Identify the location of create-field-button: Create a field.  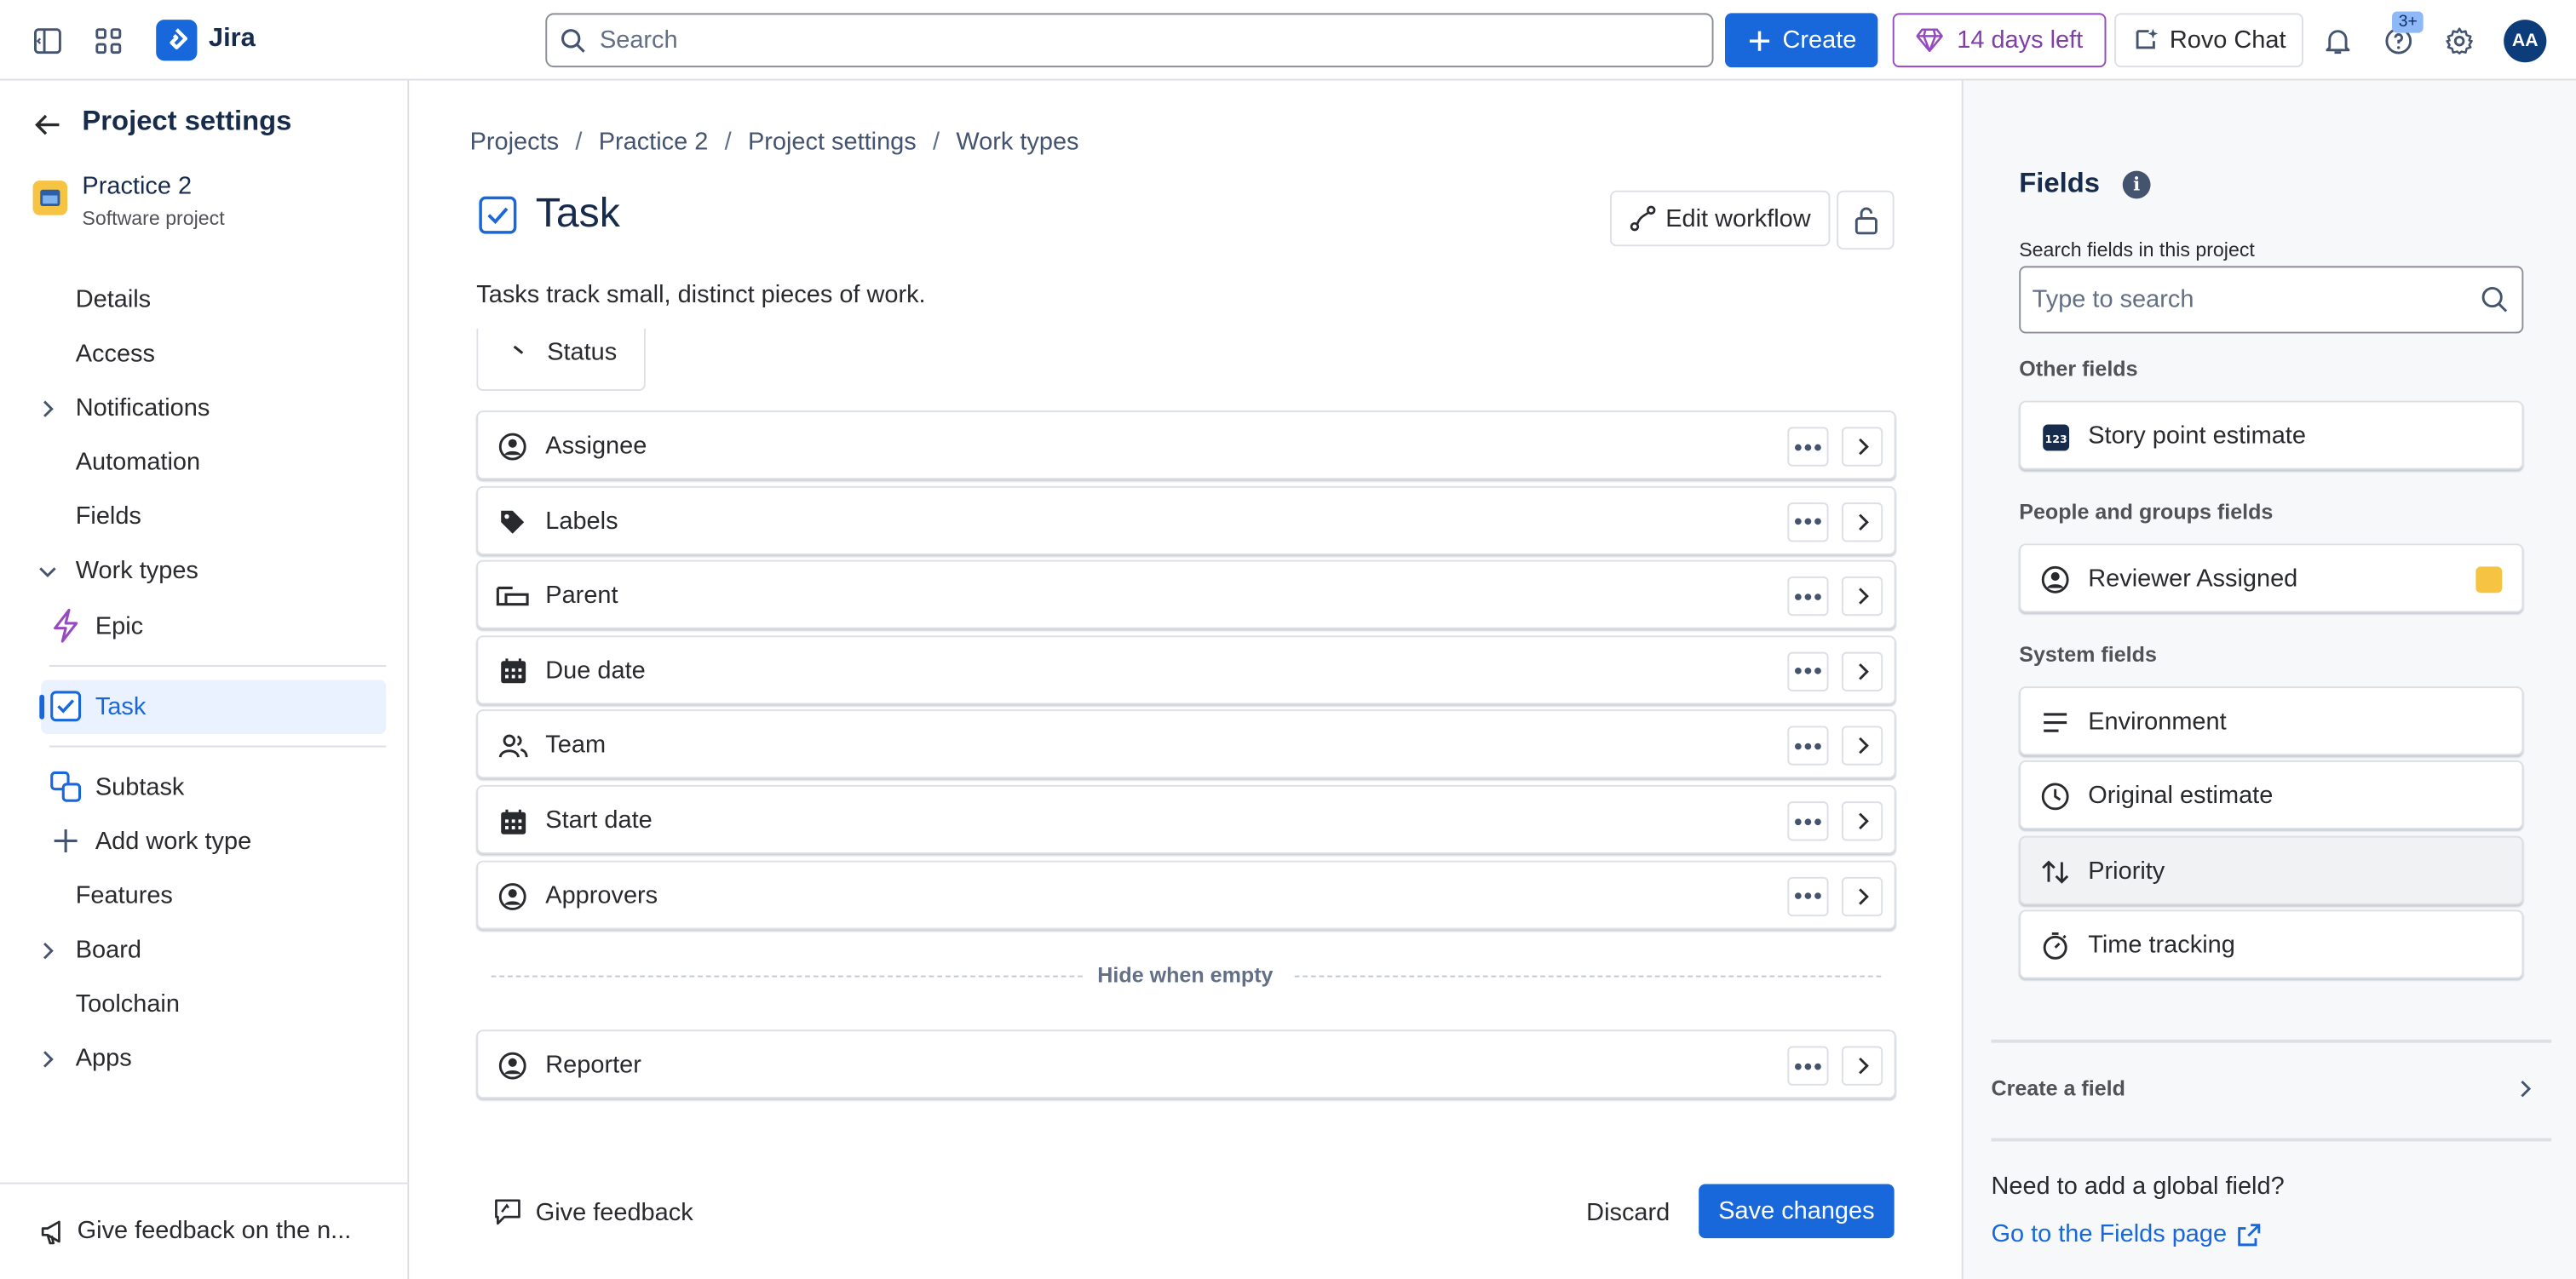
(2058, 1088).